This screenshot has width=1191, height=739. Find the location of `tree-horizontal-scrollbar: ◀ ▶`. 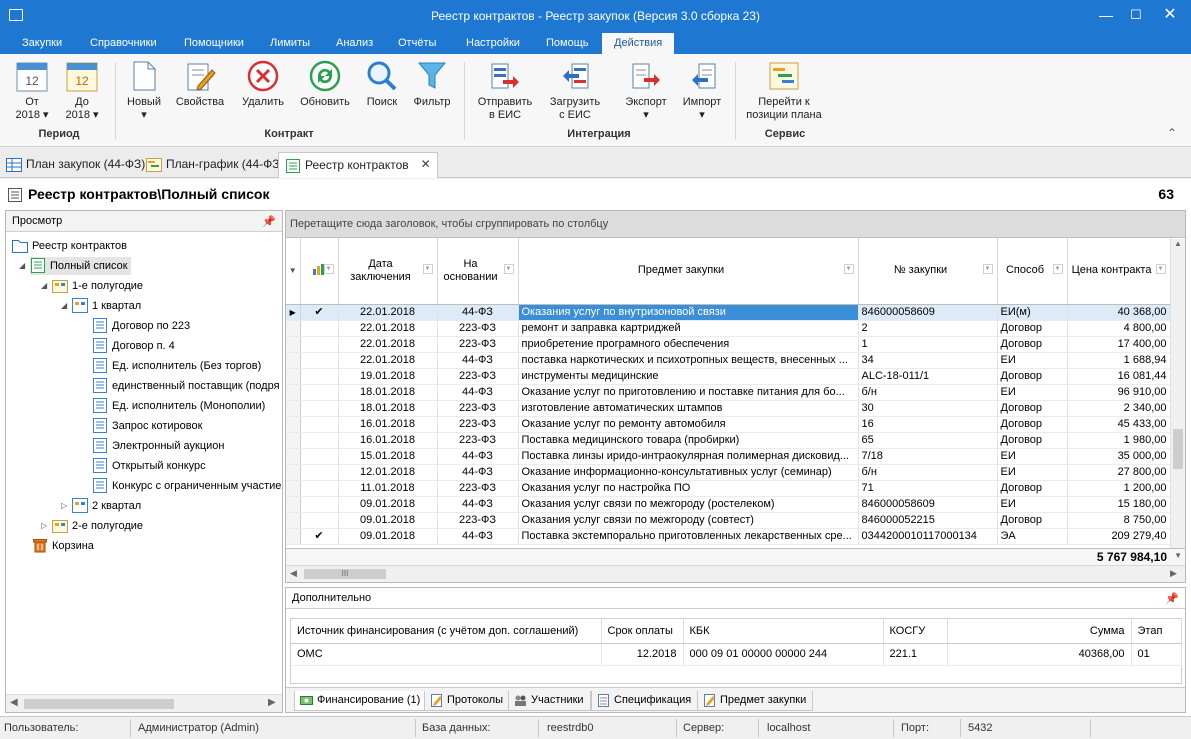

tree-horizontal-scrollbar: ◀ ▶ is located at coordinates (144, 703).